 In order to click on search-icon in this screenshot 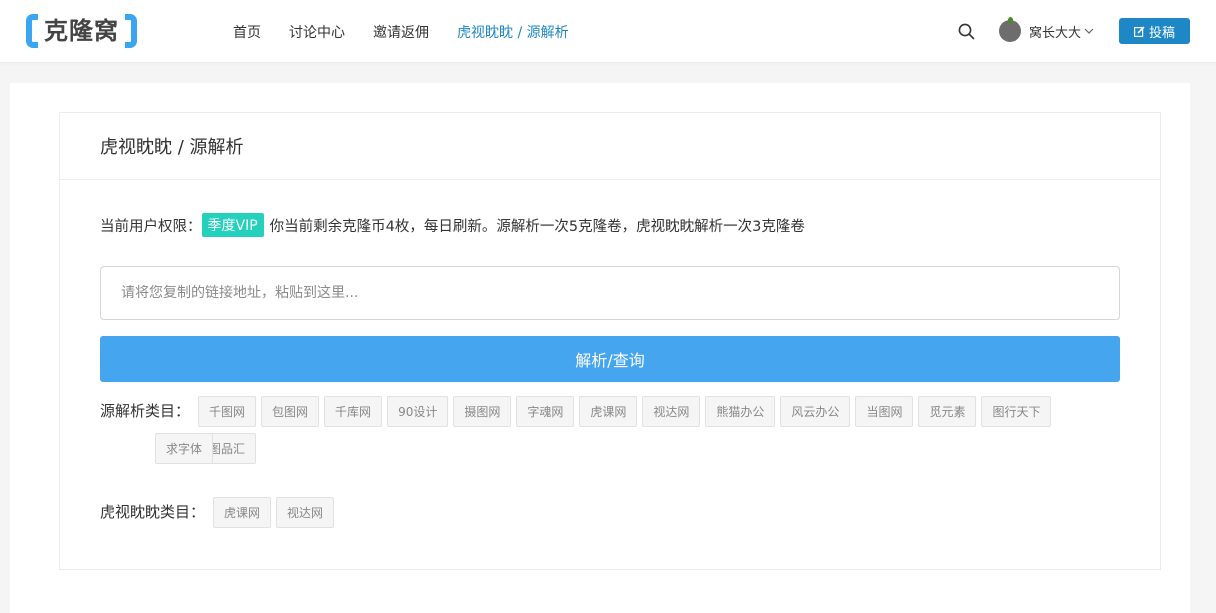, I will do `click(966, 31)`.